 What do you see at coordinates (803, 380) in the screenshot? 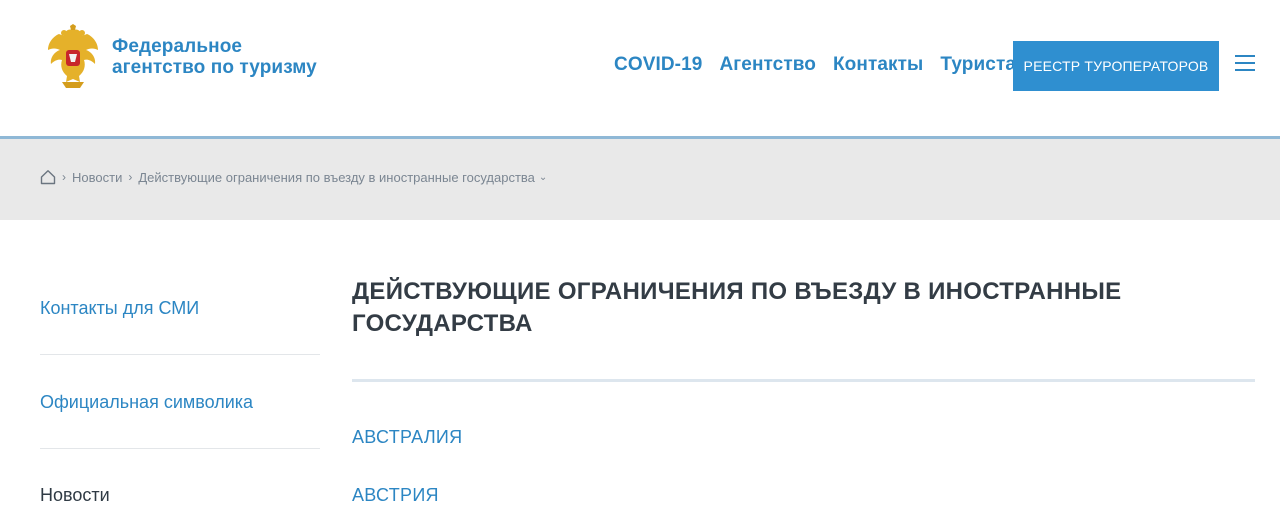
I see `title-divider` at bounding box center [803, 380].